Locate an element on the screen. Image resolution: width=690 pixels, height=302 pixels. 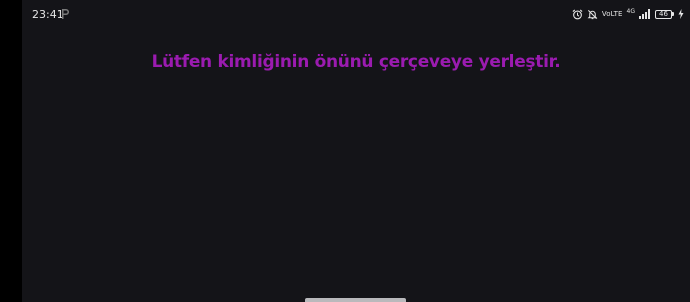
battery-icon: 46 is located at coordinates (664, 14).